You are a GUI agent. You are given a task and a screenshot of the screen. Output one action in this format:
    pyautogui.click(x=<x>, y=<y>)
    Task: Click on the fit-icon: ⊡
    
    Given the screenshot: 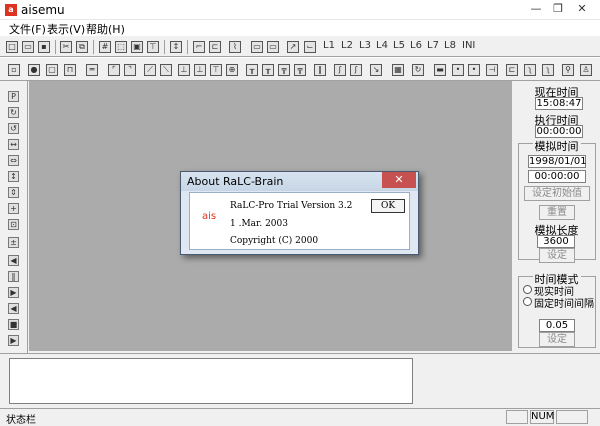 What is the action you would take?
    pyautogui.click(x=13, y=224)
    